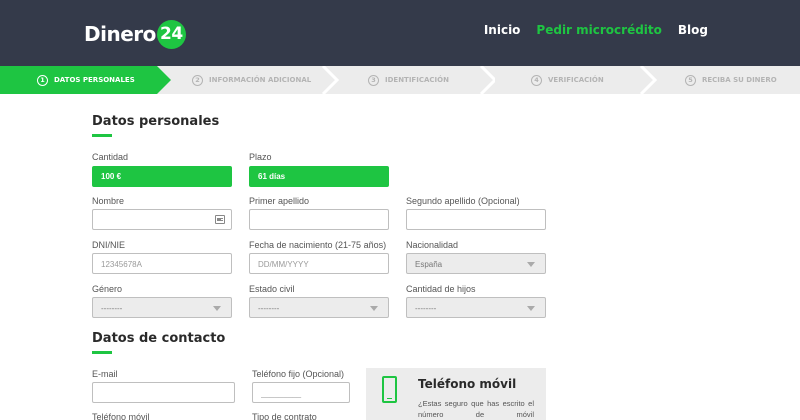  I want to click on segundo-apellido-text-input, so click(476, 220).